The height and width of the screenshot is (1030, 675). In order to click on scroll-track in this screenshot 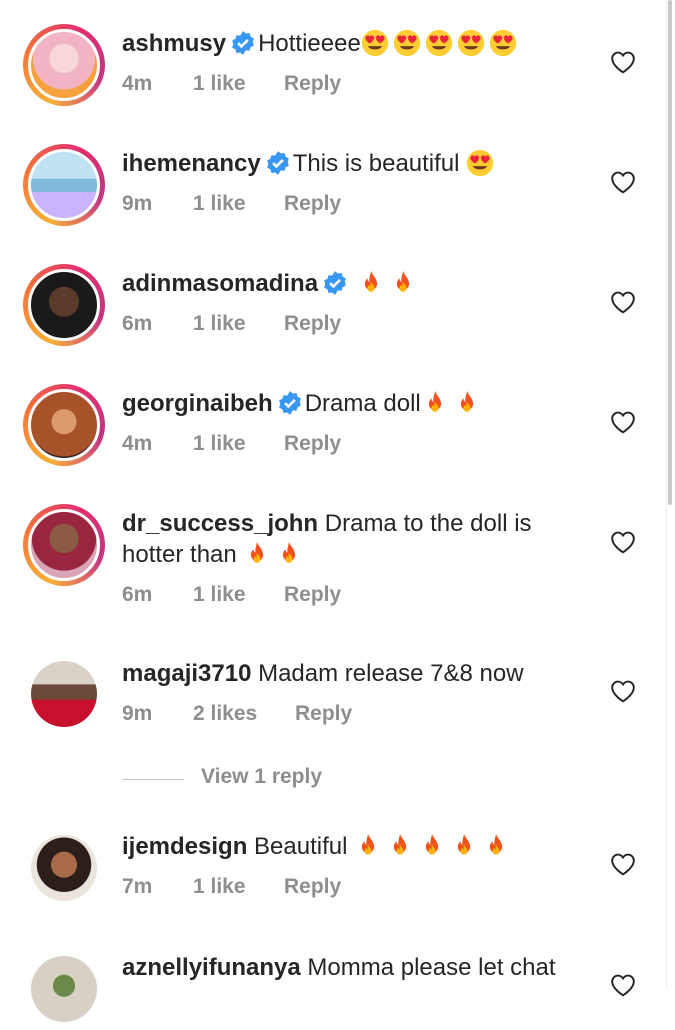, I will do `click(666, 494)`.